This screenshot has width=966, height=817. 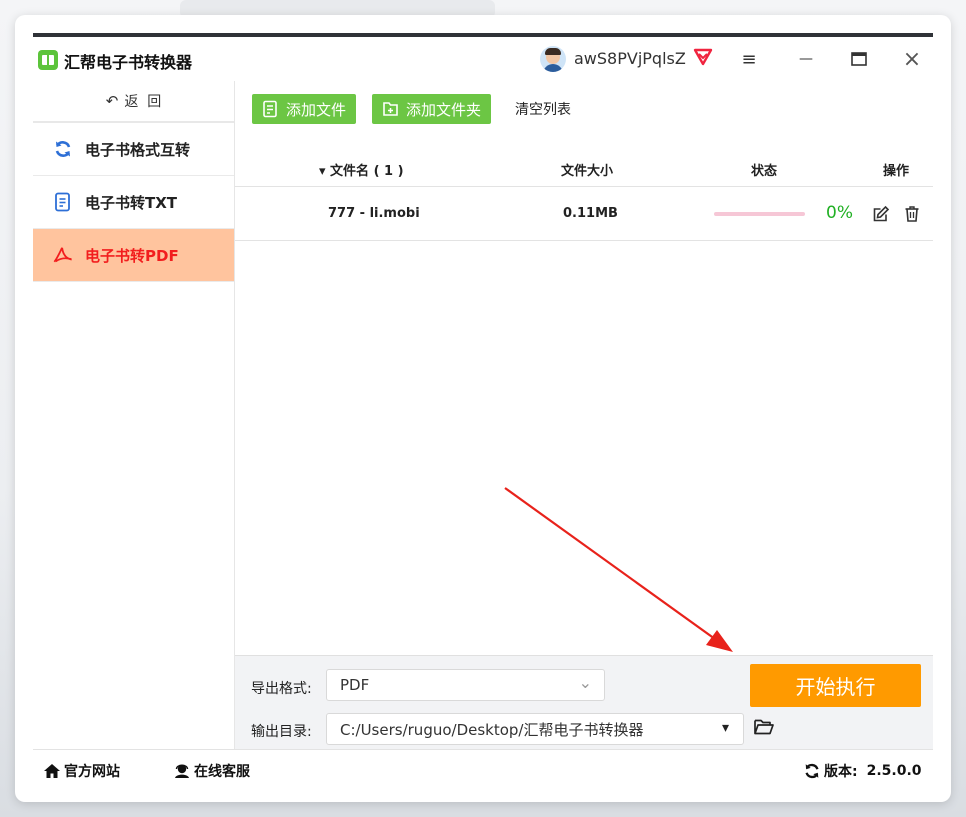 I want to click on format-select: PDF ⌄, so click(x=465, y=685).